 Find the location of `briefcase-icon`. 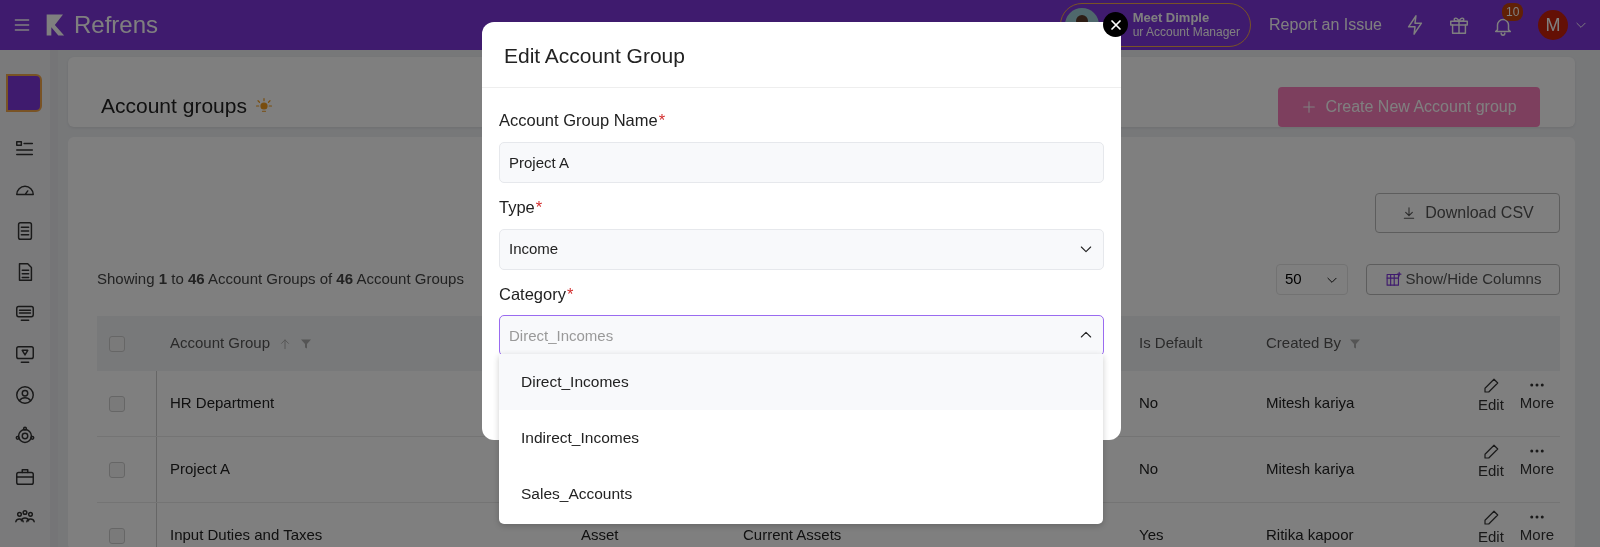

briefcase-icon is located at coordinates (25, 477).